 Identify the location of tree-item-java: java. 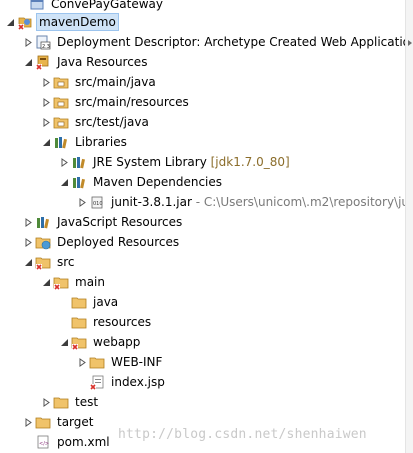
(203, 302).